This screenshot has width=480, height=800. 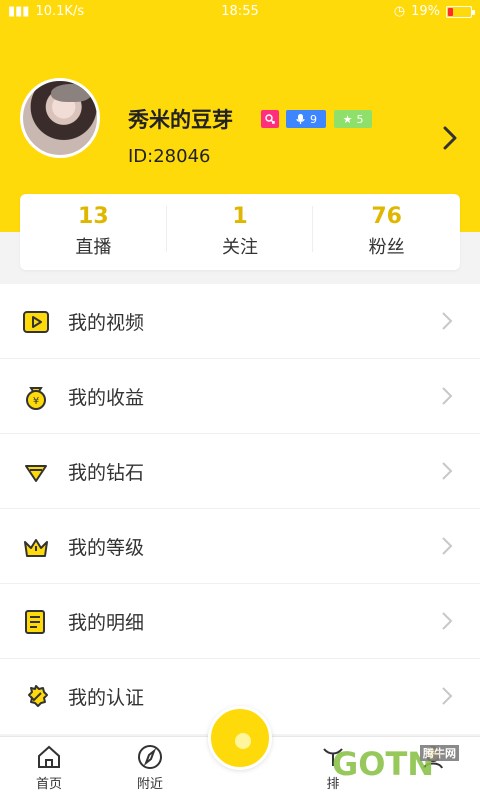 I want to click on mic-badge: 9, so click(x=306, y=119).